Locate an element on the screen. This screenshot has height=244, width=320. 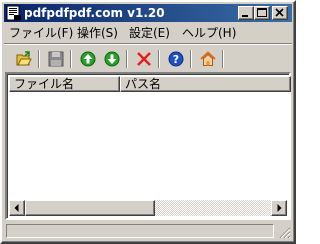
column-header-filename: ファイル名 is located at coordinates (64, 84).